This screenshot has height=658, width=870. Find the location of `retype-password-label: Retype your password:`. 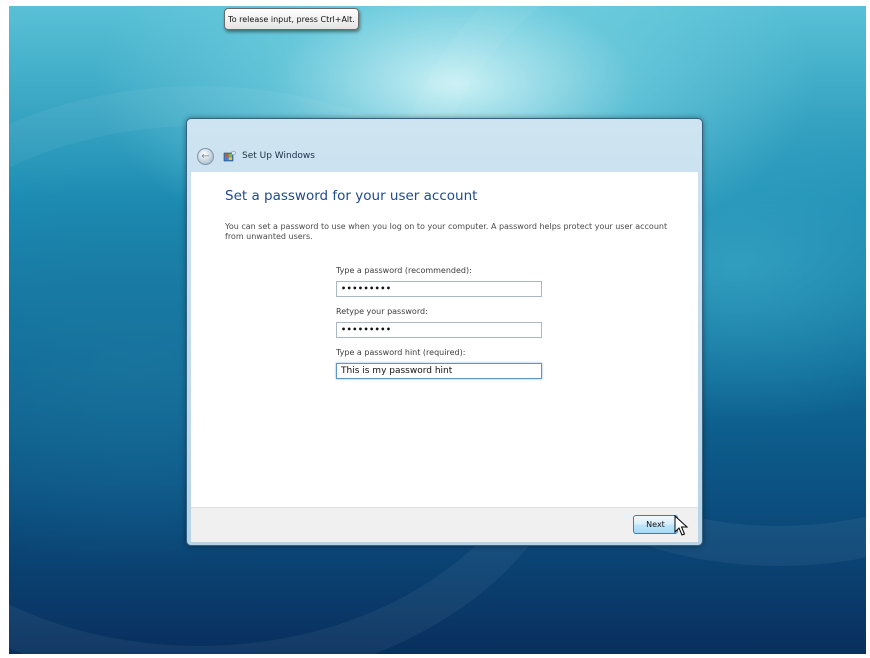

retype-password-label: Retype your password: is located at coordinates (382, 311).